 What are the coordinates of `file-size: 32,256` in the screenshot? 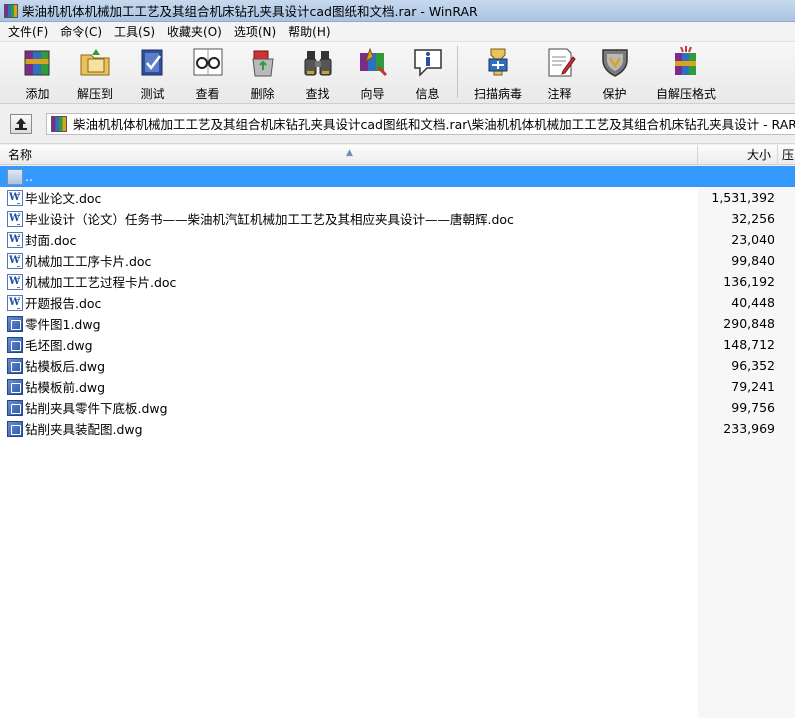 It's located at (753, 218).